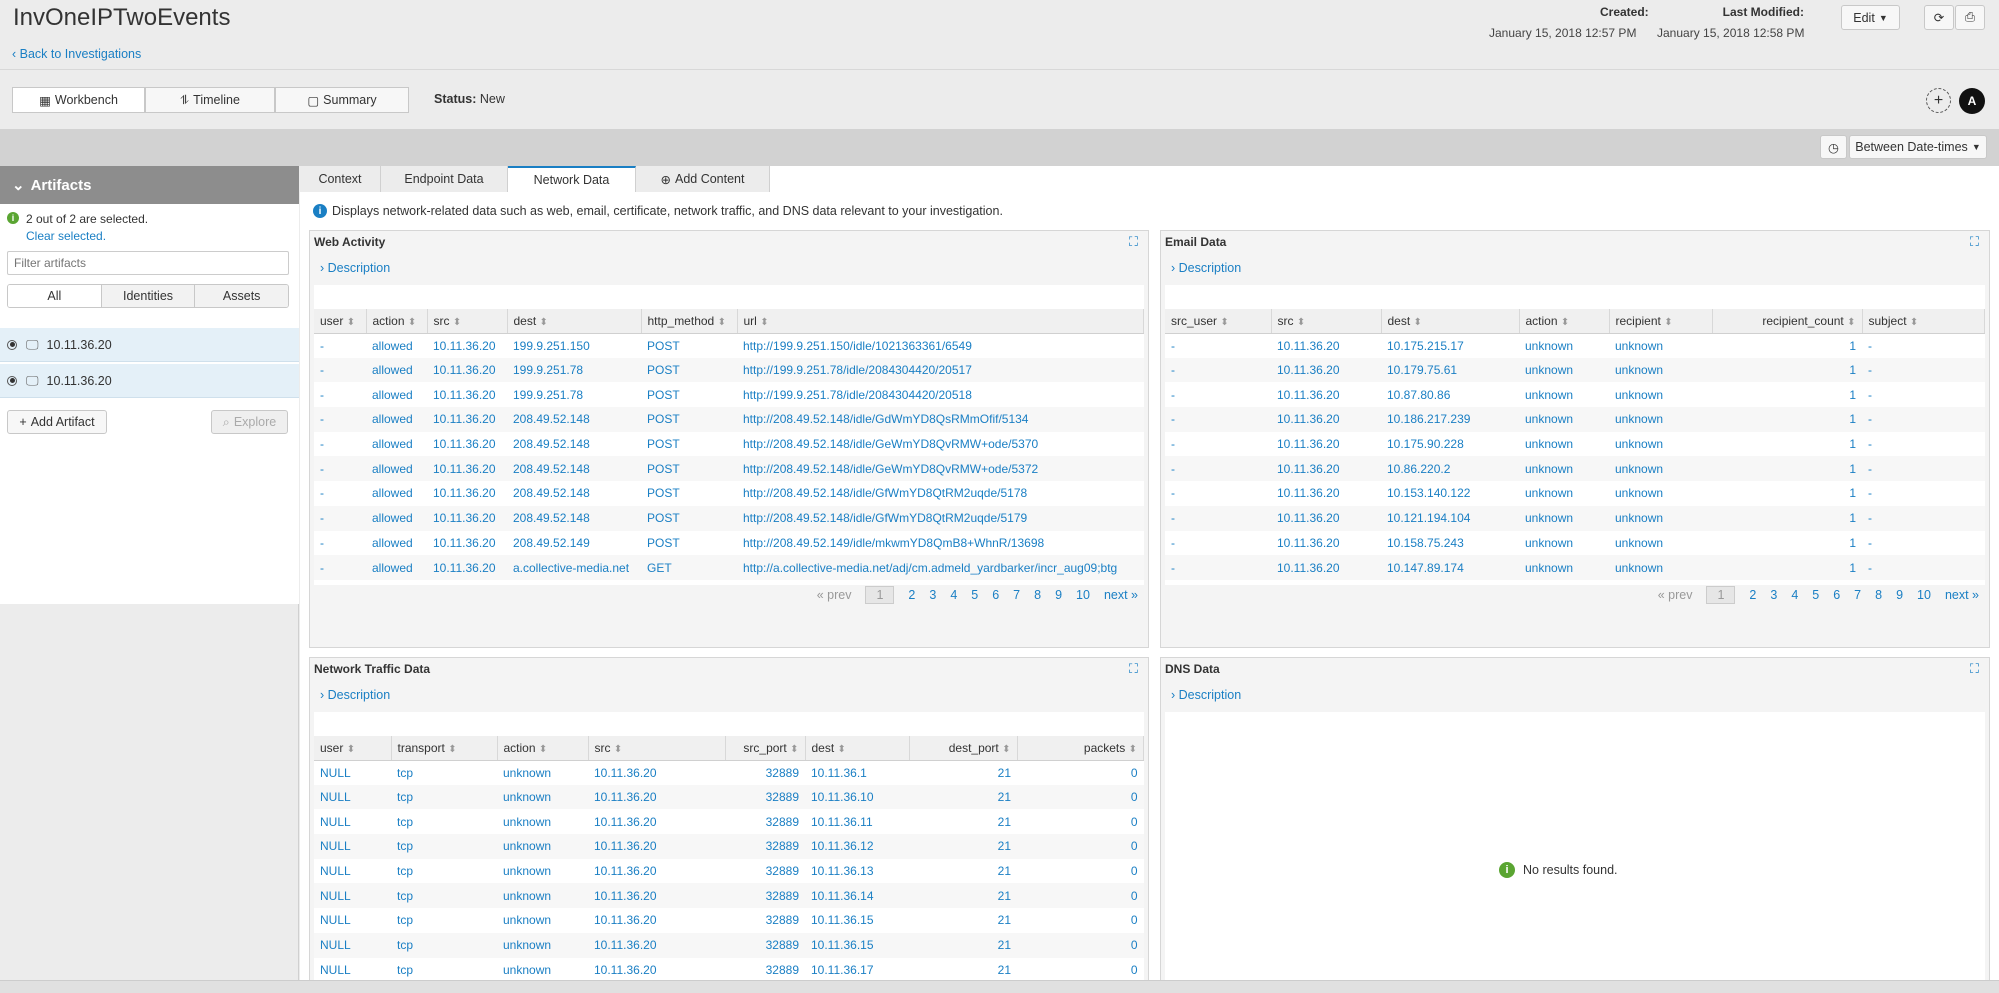  What do you see at coordinates (1450, 394) in the screenshot?
I see `table-cell: 10.87.80.86` at bounding box center [1450, 394].